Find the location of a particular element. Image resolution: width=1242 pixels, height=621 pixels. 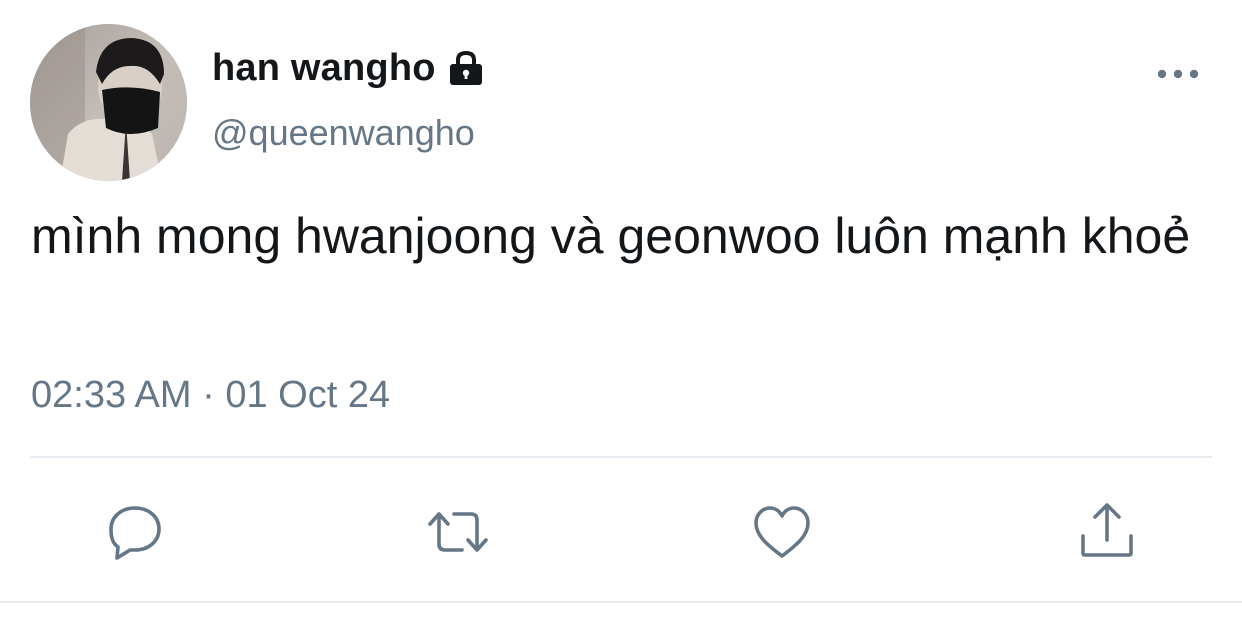

tweet-timestamp: 02:33 AM · 01 Oct 24 is located at coordinates (210, 395).